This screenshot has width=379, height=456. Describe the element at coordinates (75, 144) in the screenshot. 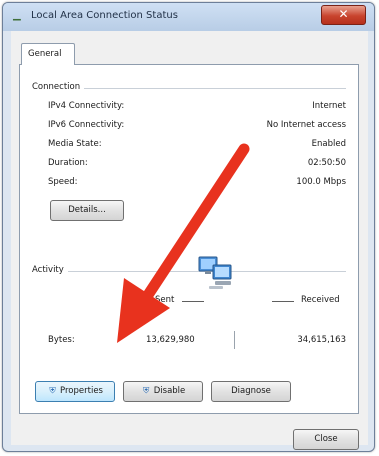

I see `media-state-label: Media State:` at that location.